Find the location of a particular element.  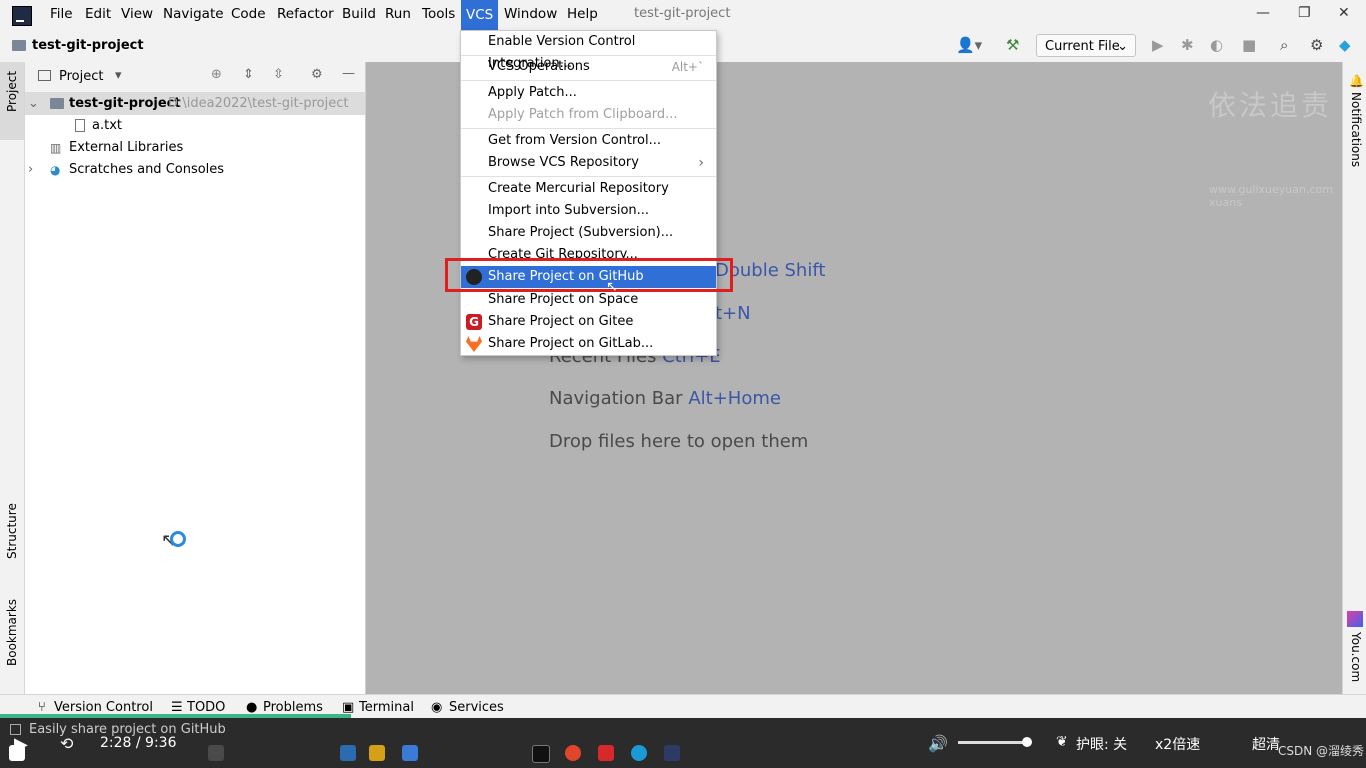

run-config-select: Current File ⌄ is located at coordinates (1086, 45).